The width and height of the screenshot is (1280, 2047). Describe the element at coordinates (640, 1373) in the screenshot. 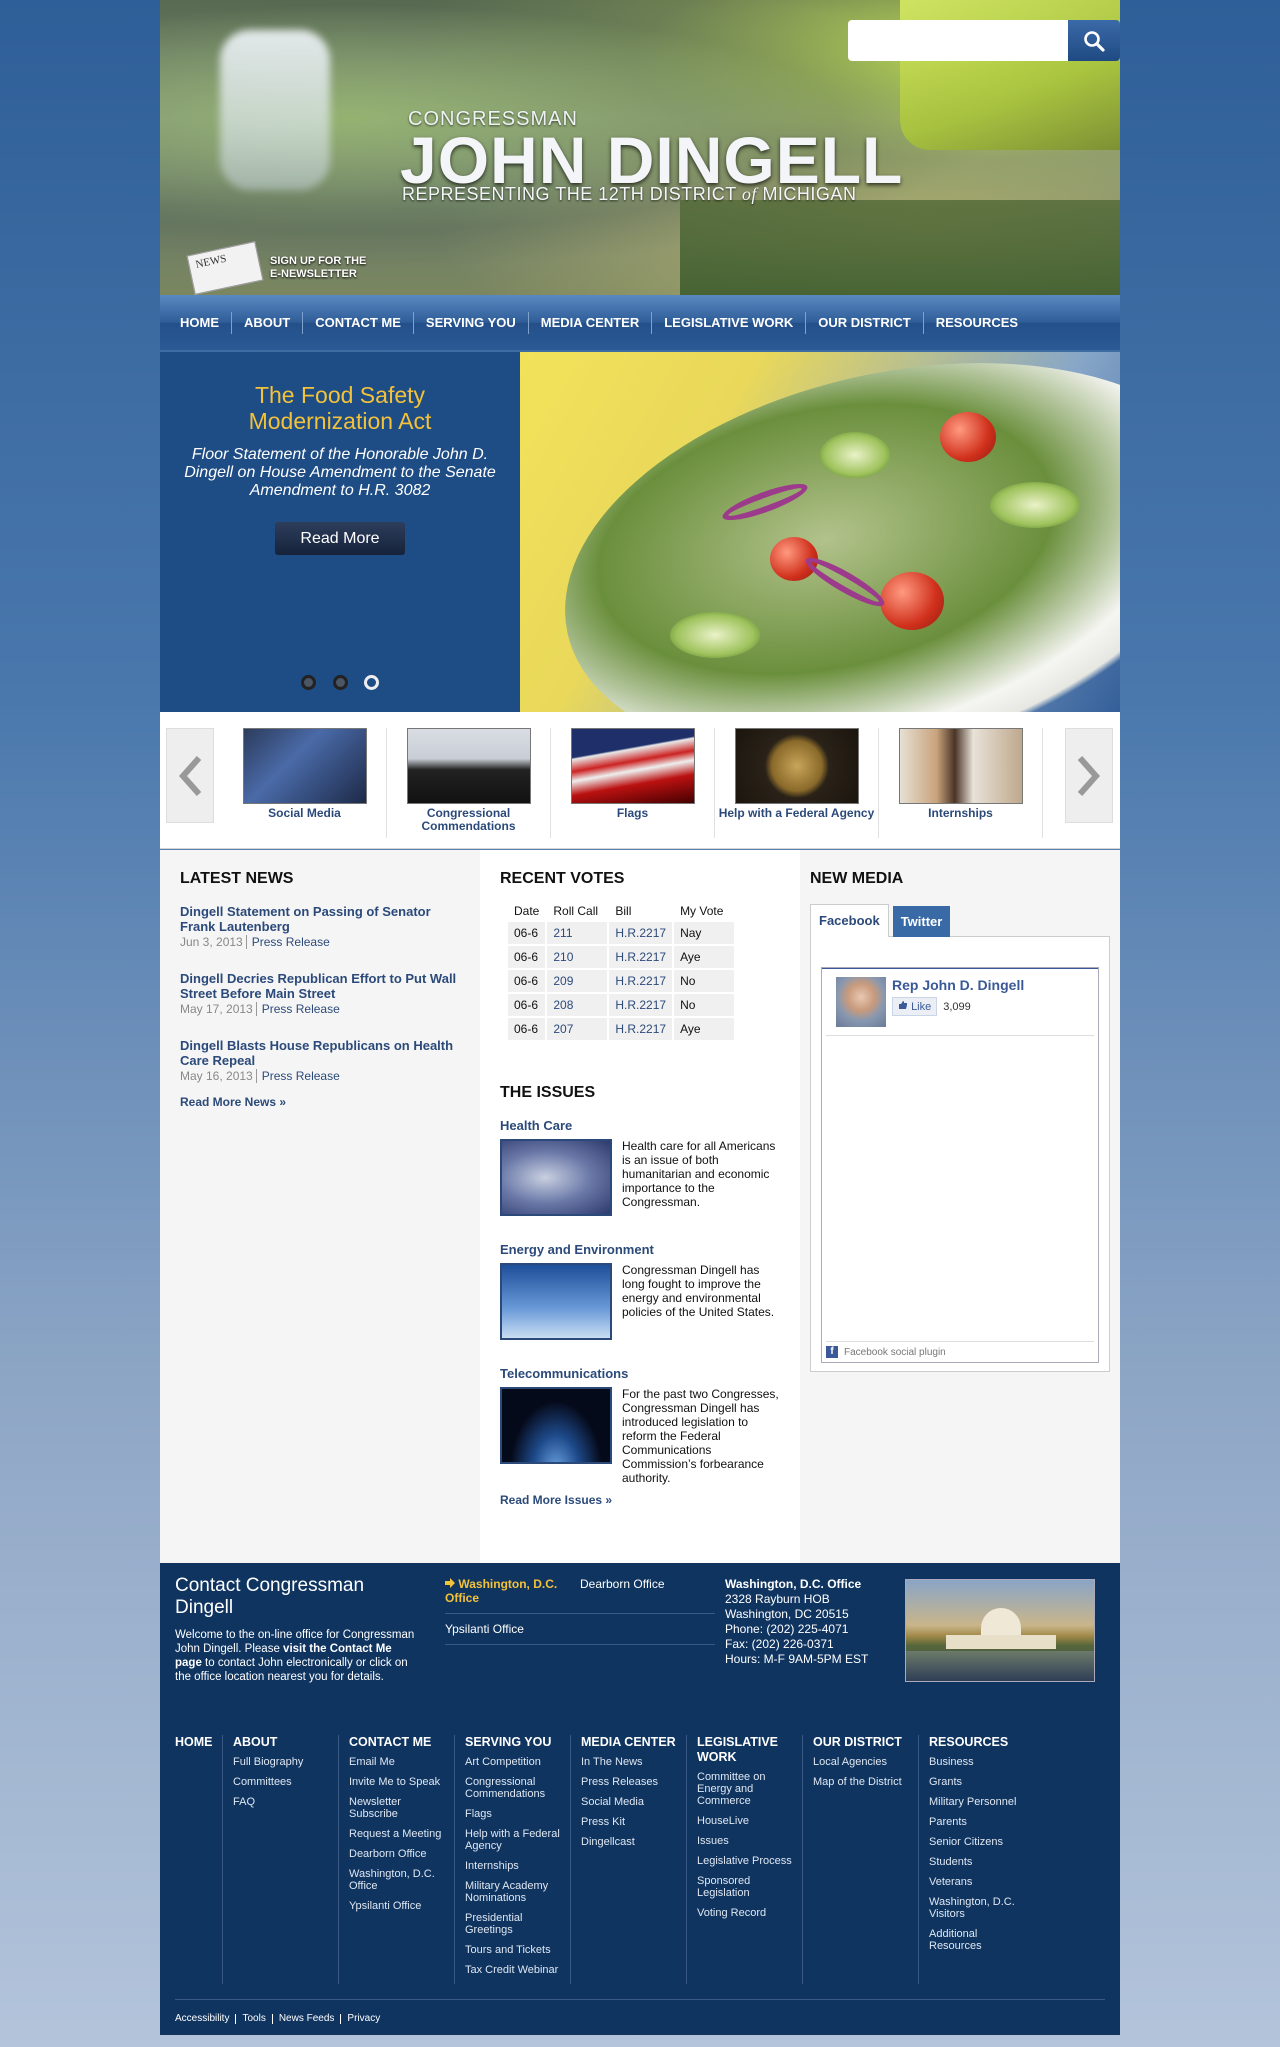

I see `issue-title: Telecommunications` at that location.